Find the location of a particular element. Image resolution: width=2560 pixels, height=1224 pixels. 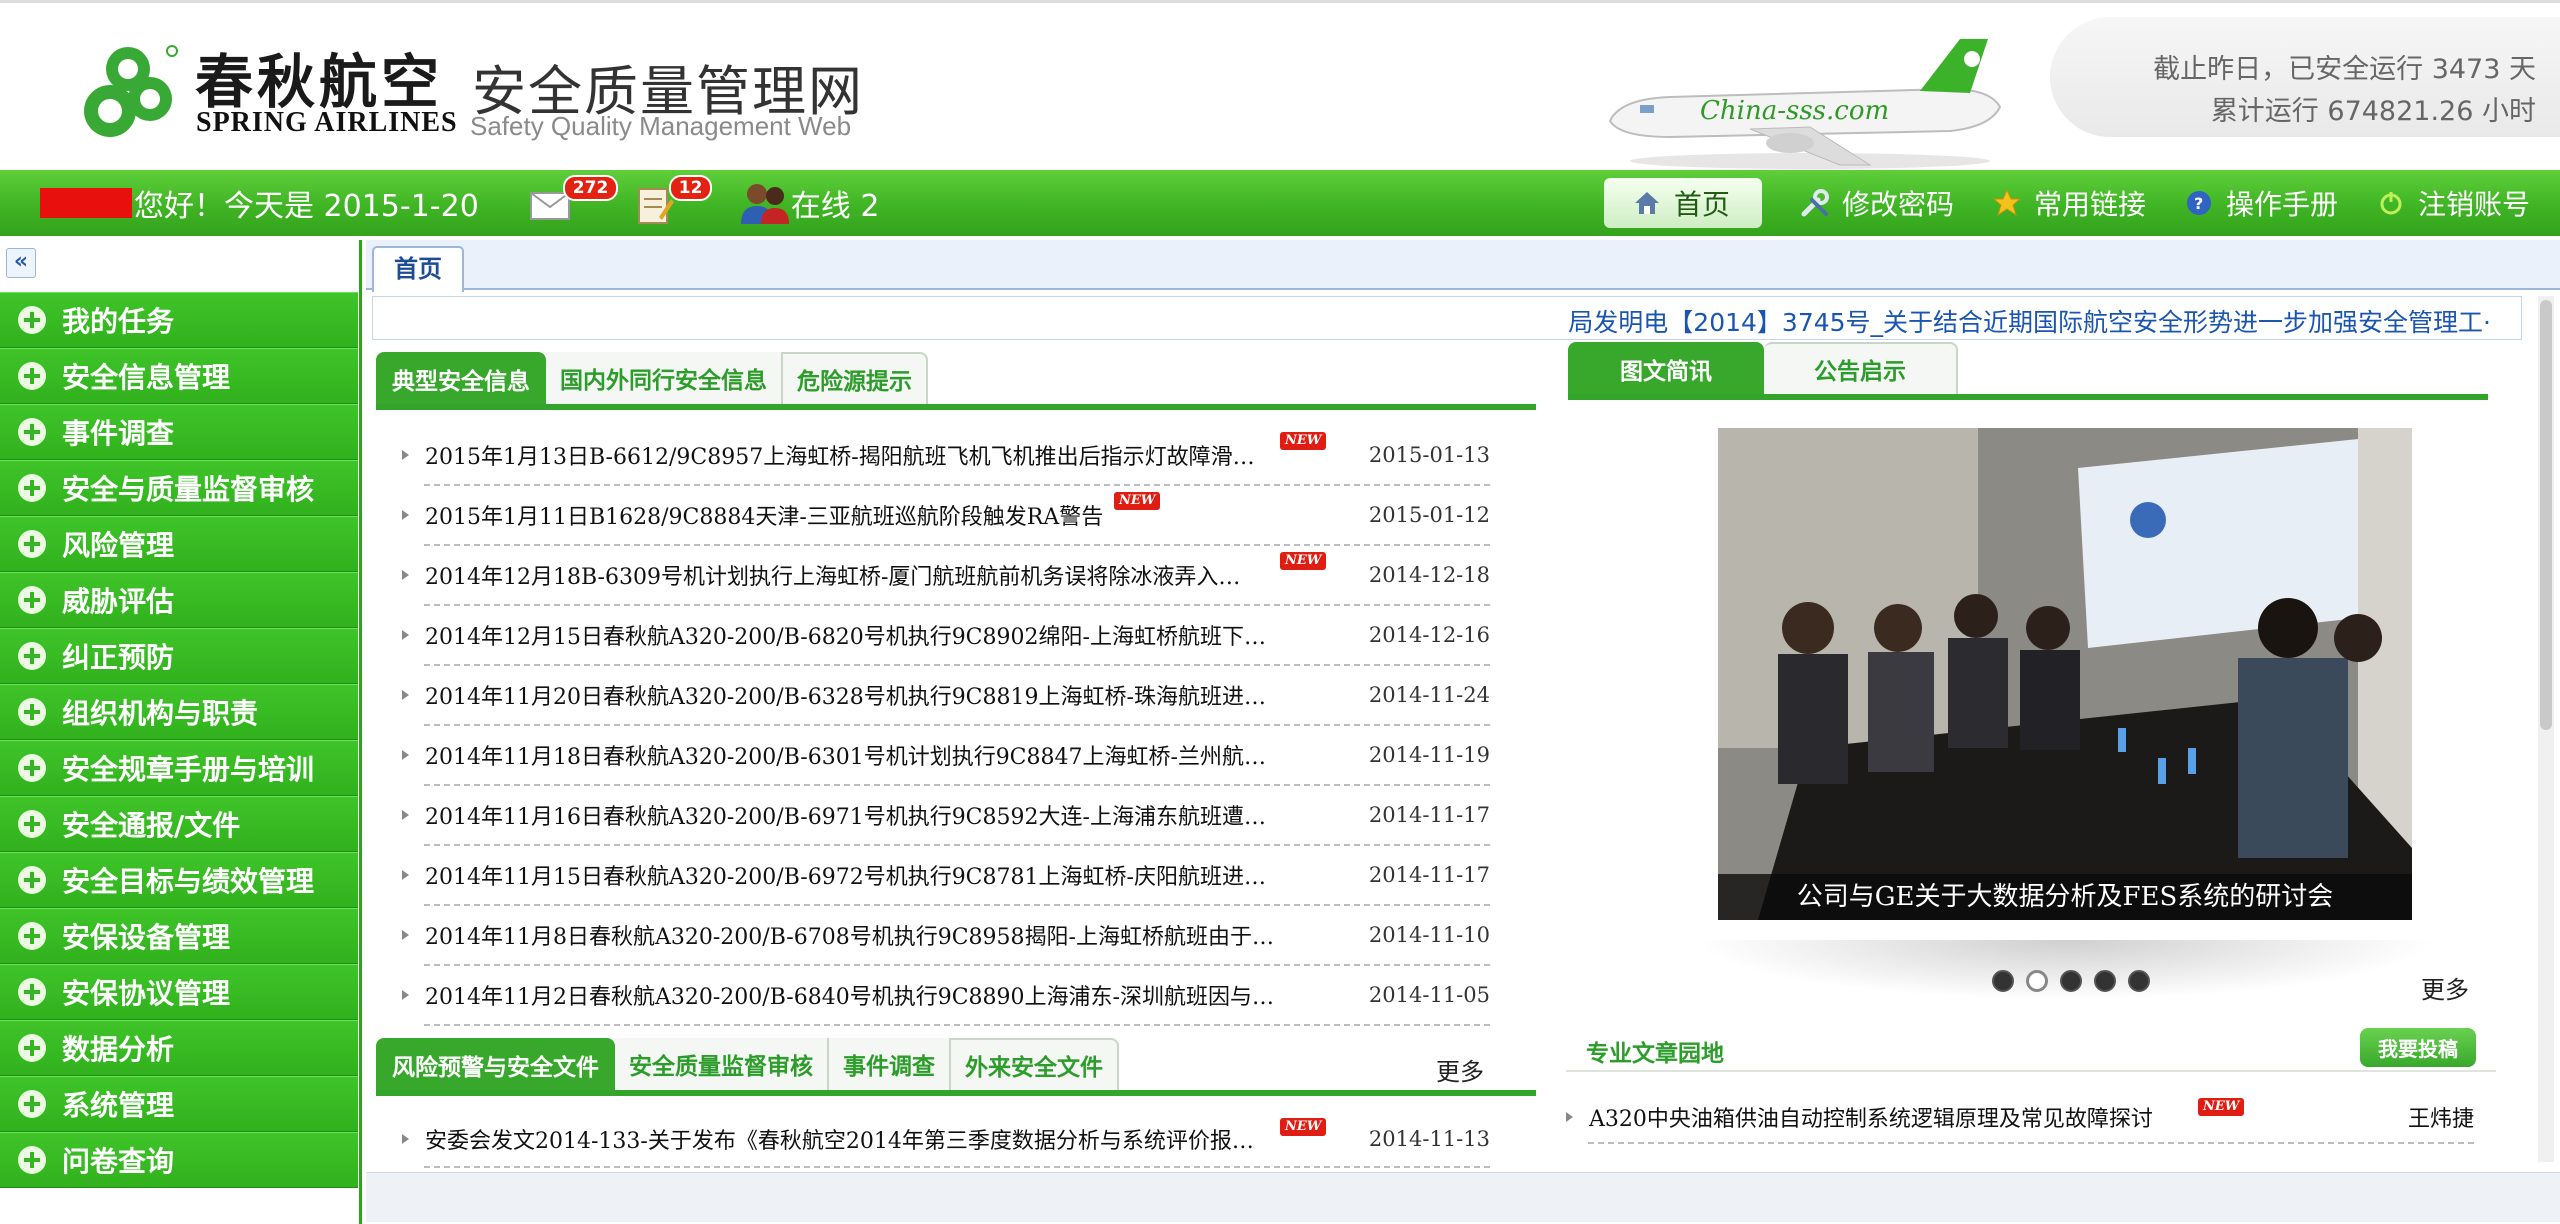

tab-peer-safety-info: 国内外同行安全信息 is located at coordinates (664, 378).